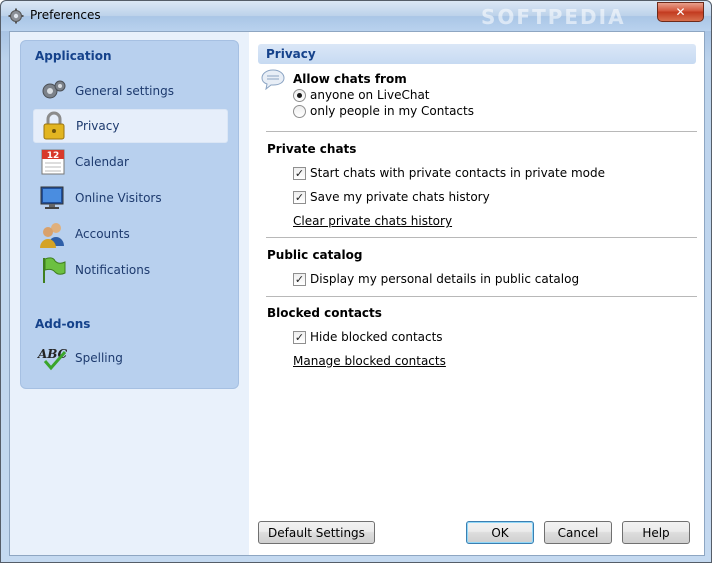 The height and width of the screenshot is (563, 712). Describe the element at coordinates (53, 198) in the screenshot. I see `monitor-icon` at that location.